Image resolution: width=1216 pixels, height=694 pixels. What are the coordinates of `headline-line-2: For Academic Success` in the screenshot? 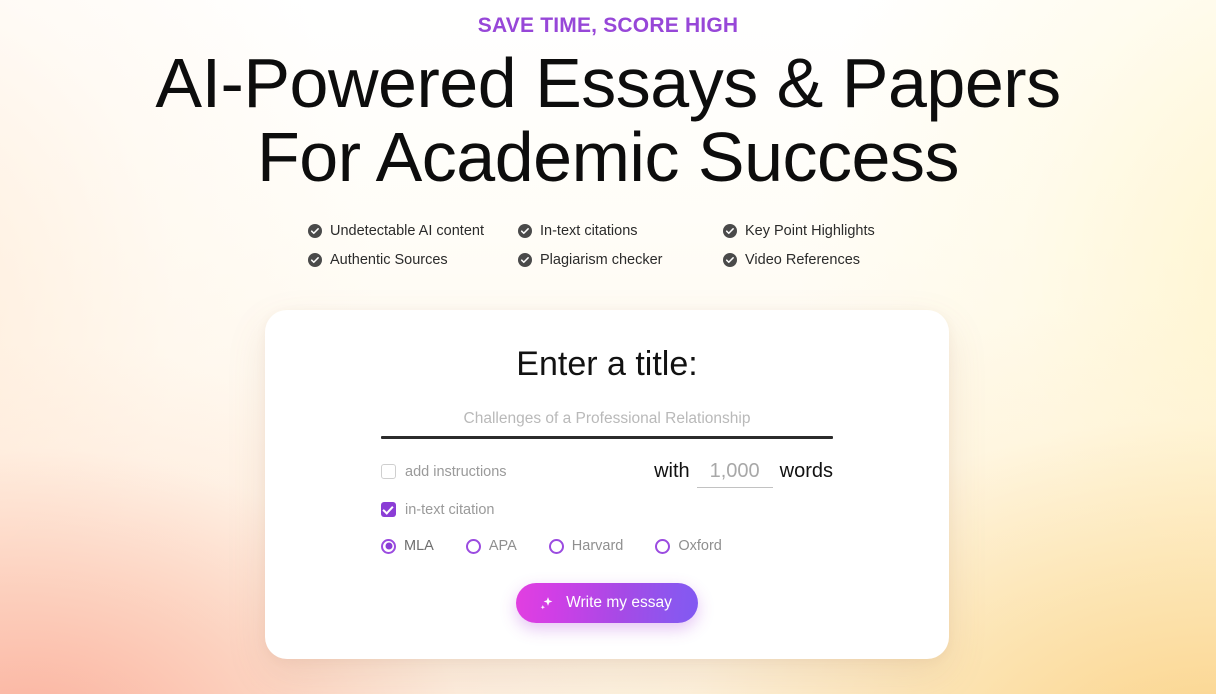 It's located at (608, 157).